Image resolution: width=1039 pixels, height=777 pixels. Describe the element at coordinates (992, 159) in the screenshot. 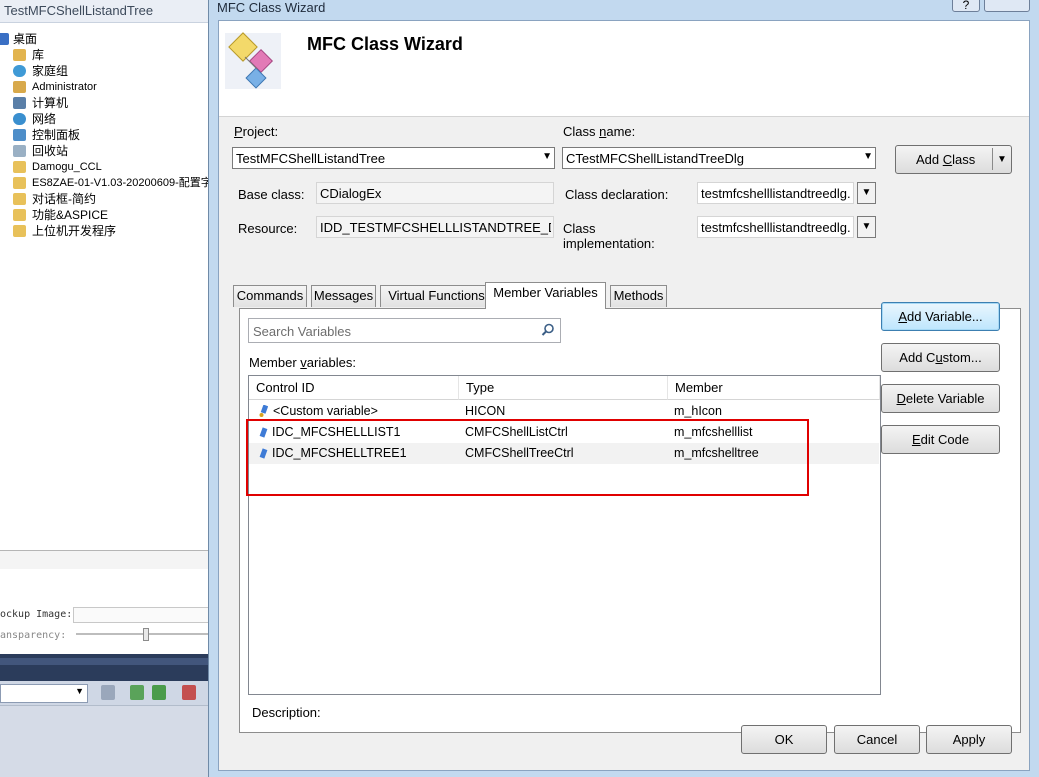

I see `split-divider` at that location.